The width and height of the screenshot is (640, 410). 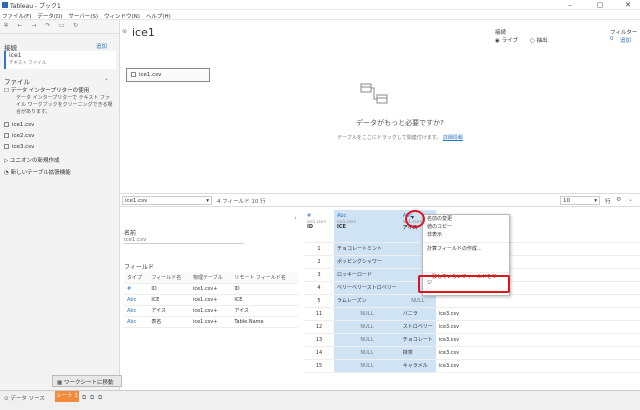 I want to click on menu-bar: ファイル(F) データ(D) サーバー(S) ウィンドウ(N) ヘルプ(H), so click(x=320, y=15).